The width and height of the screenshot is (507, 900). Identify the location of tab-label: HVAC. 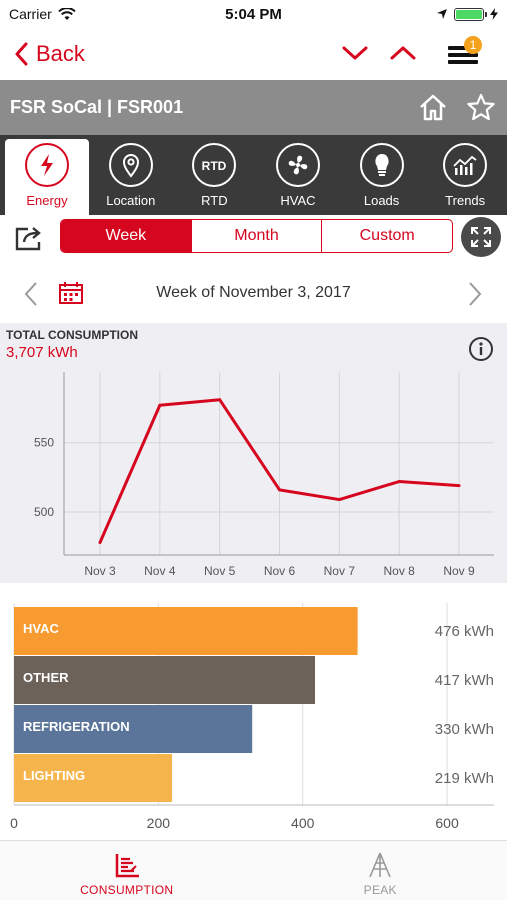
(298, 200).